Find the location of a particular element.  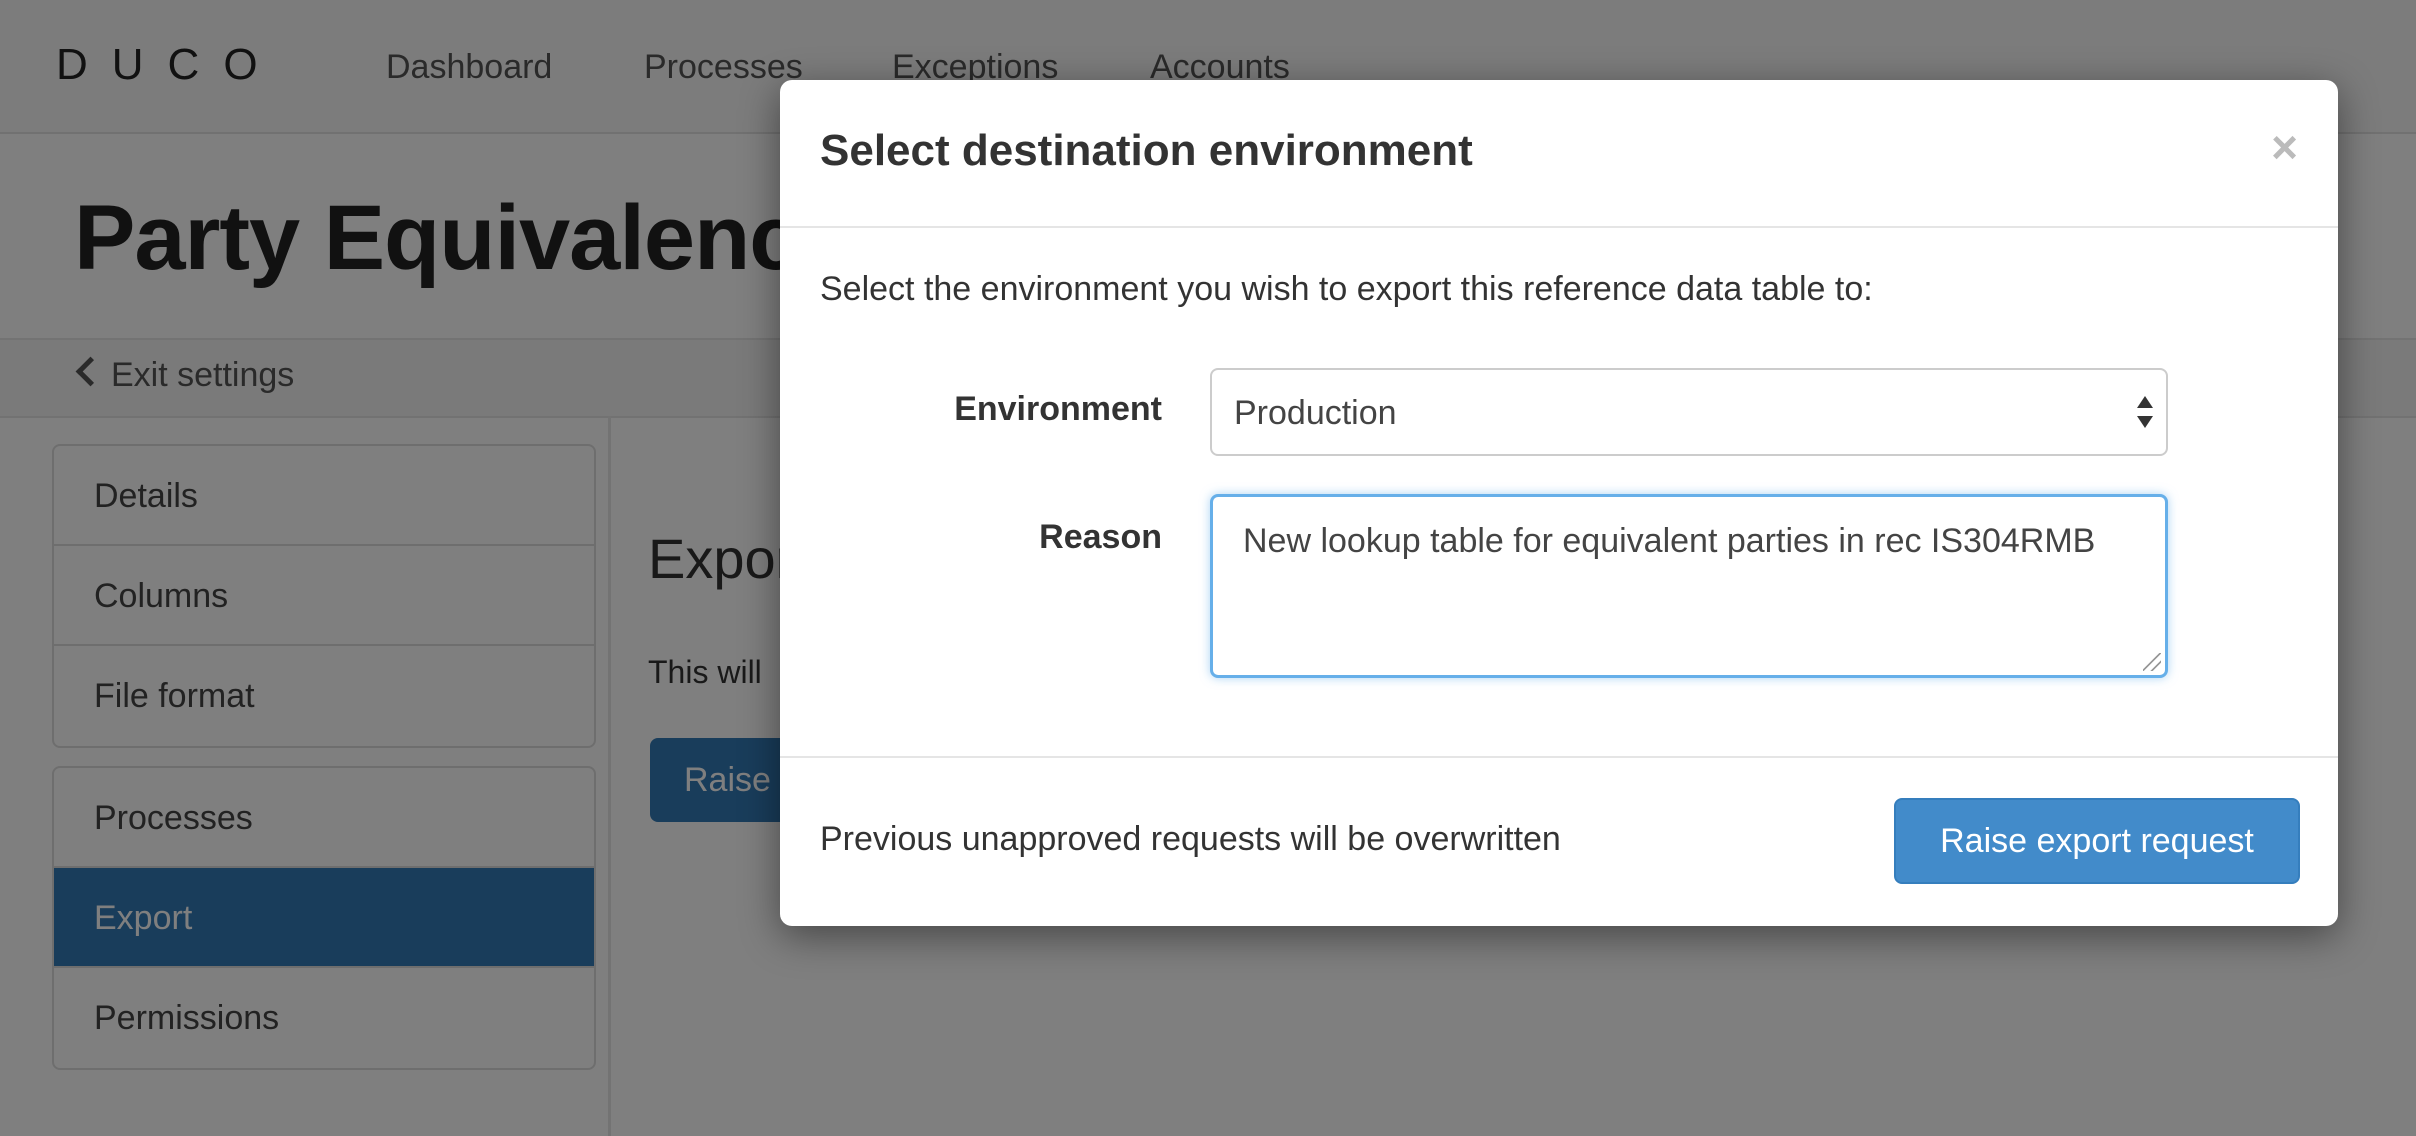

environment-select-value: Production is located at coordinates (1315, 413).